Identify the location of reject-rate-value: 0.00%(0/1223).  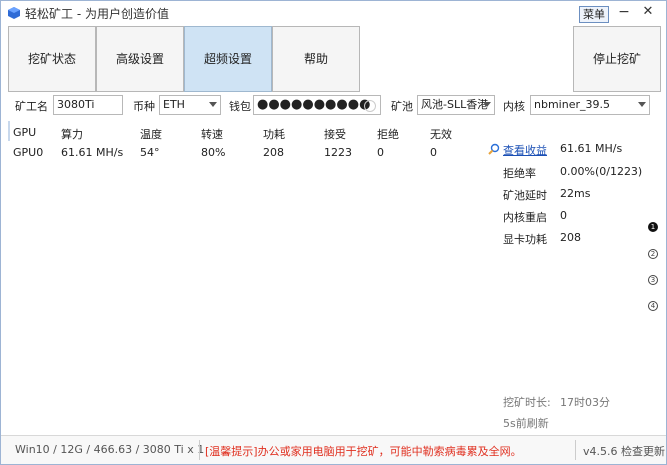
(601, 171).